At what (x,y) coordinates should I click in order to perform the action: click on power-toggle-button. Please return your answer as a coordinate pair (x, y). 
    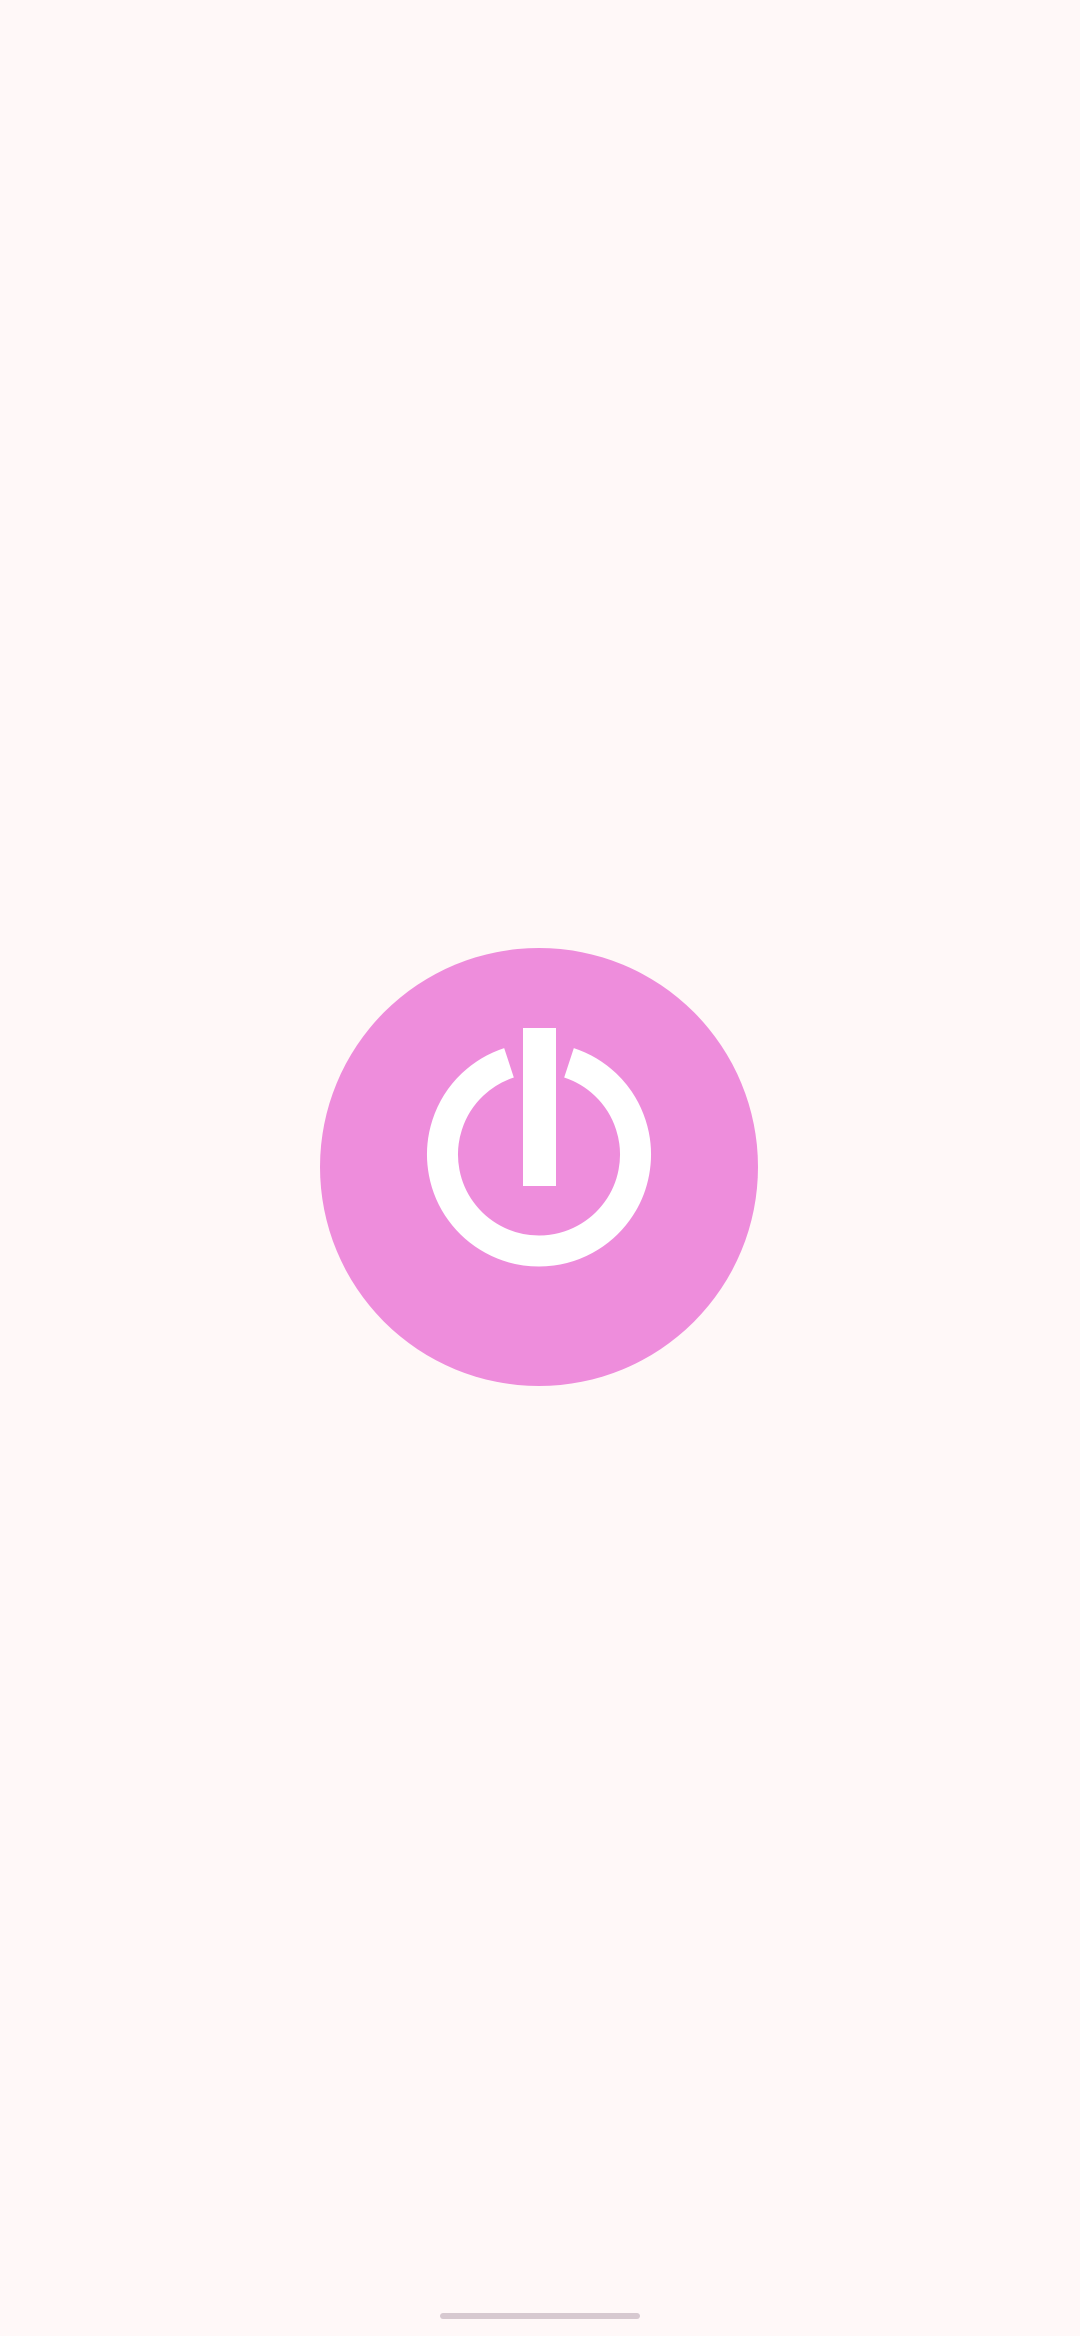
    Looking at the image, I should click on (539, 1167).